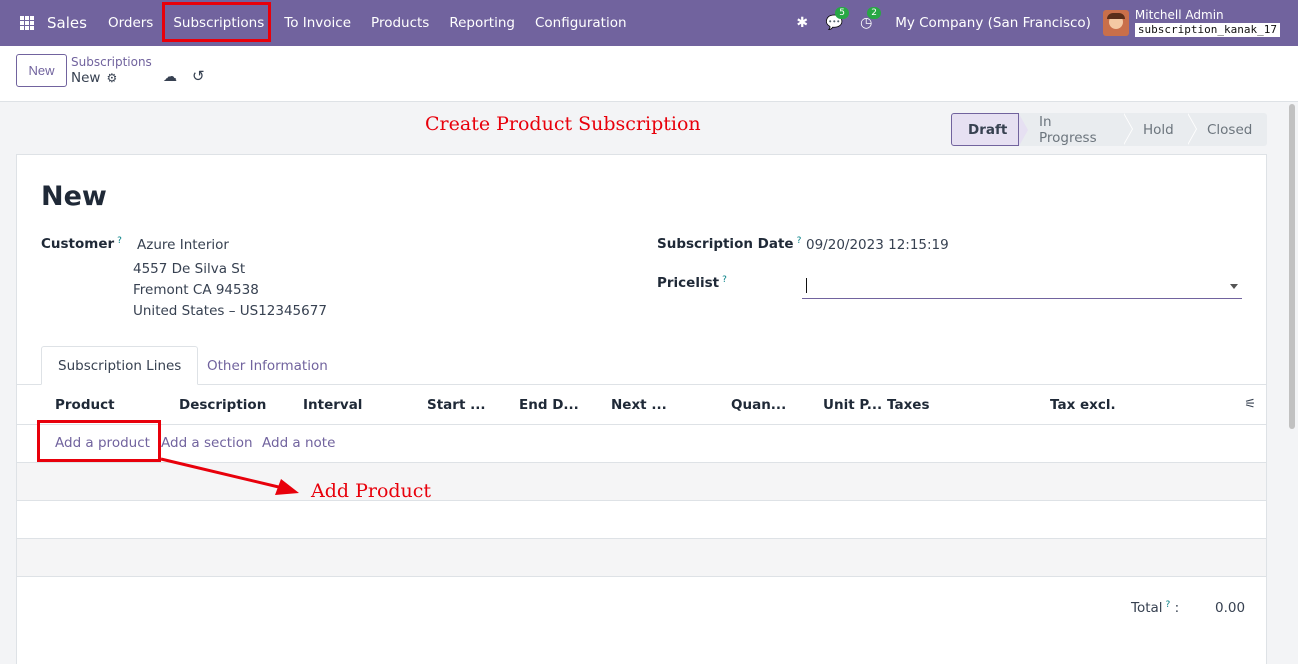  Describe the element at coordinates (371, 491) in the screenshot. I see `annotation-add-product: Add Product` at that location.